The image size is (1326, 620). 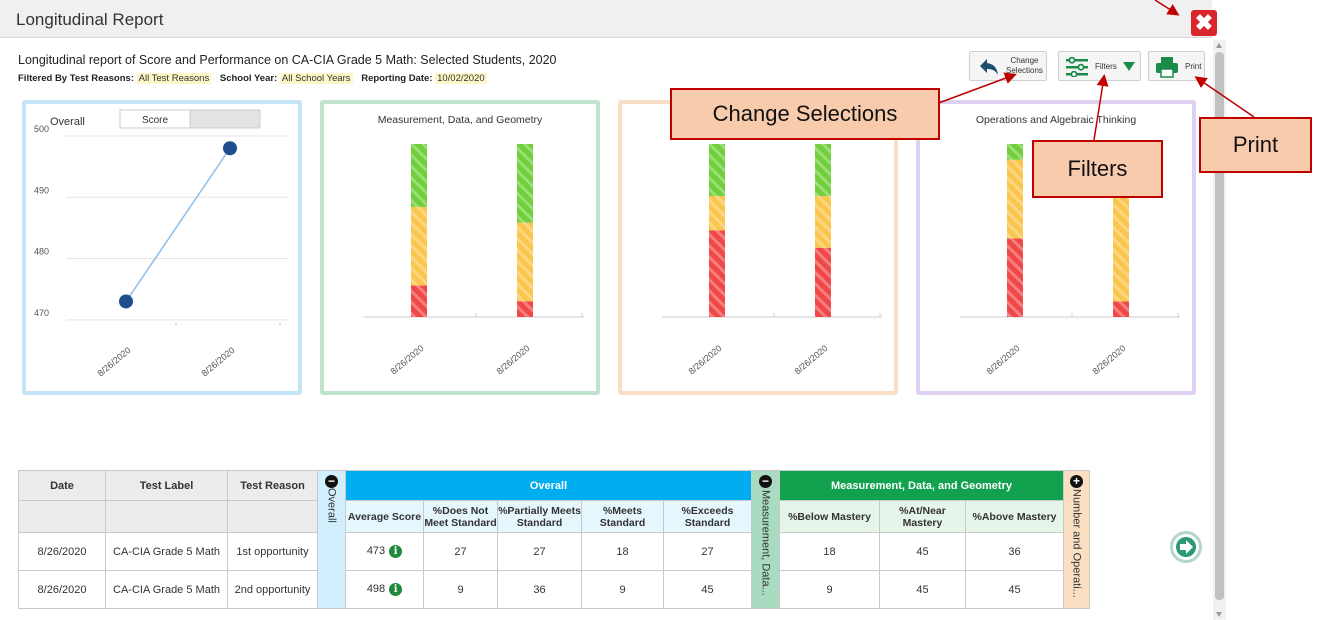 I want to click on overall-chart-title: Overall, so click(x=67, y=122).